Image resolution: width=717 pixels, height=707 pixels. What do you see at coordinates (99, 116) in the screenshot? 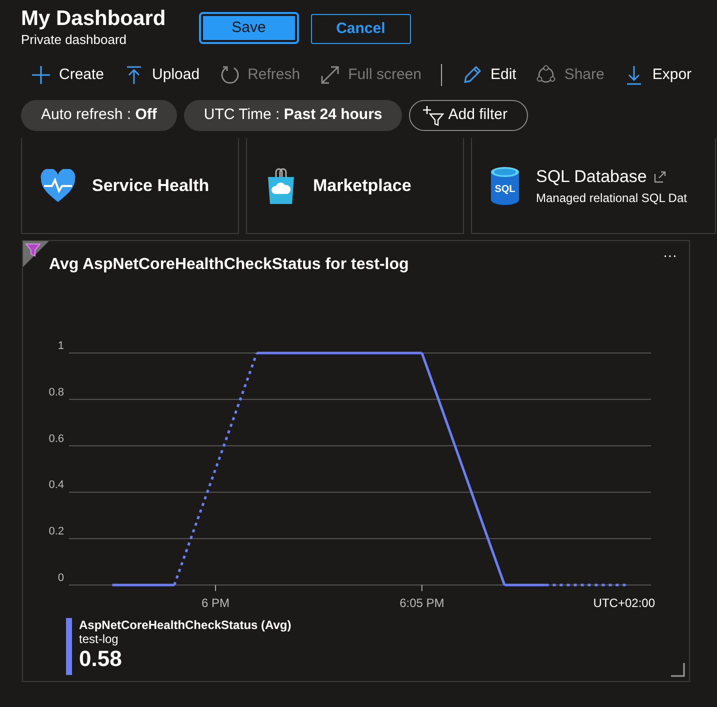
I see `filter-pill: Auto refresh : Off` at bounding box center [99, 116].